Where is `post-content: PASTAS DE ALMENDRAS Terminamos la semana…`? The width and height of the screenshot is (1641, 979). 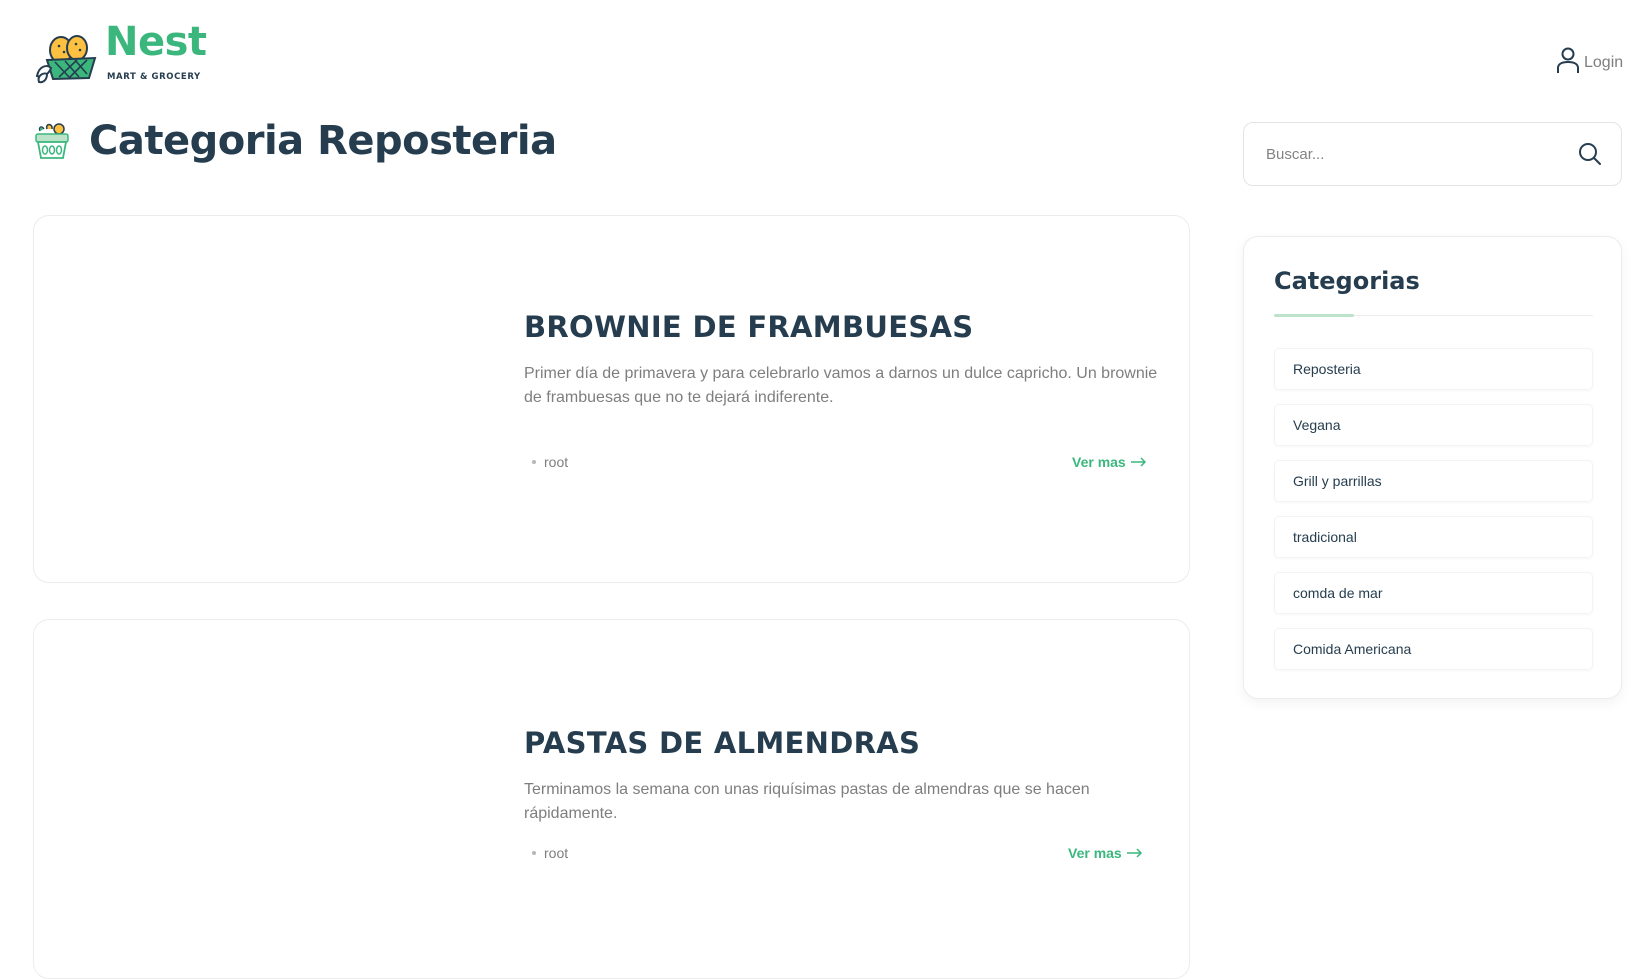 post-content: PASTAS DE ALMENDRAS Terminamos la semana… is located at coordinates (844, 776).